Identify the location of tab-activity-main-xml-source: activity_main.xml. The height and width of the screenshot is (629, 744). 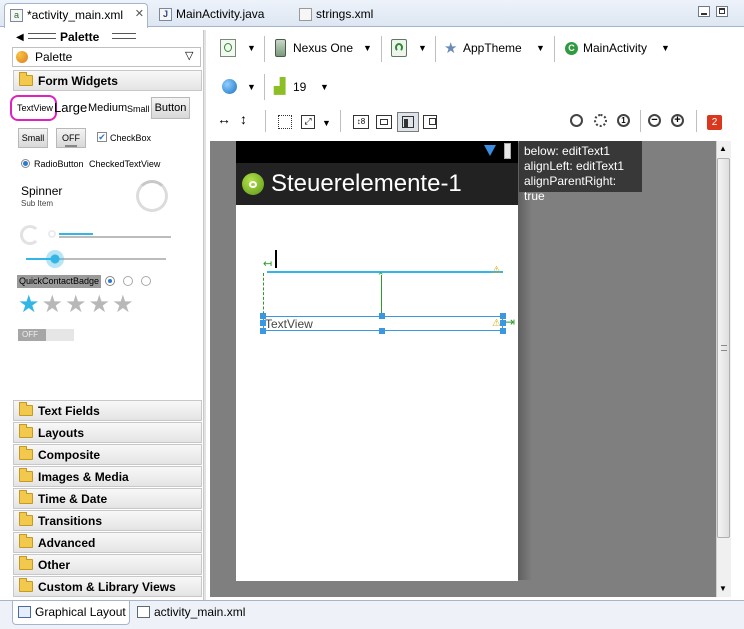
(191, 613).